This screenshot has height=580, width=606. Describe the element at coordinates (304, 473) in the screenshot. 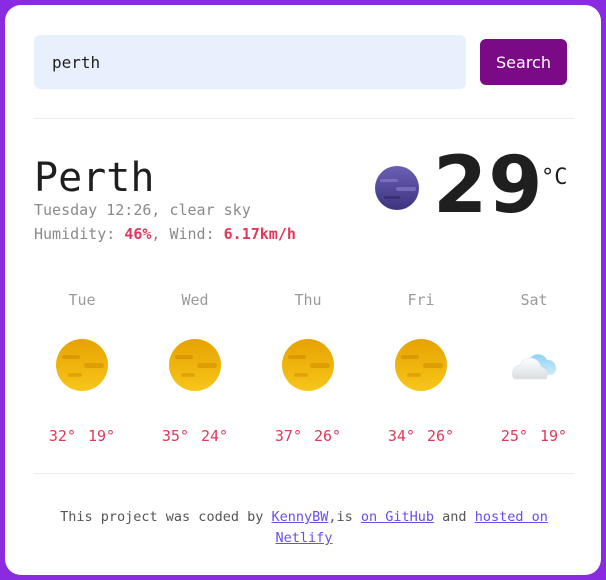

I see `divider-bottom` at that location.